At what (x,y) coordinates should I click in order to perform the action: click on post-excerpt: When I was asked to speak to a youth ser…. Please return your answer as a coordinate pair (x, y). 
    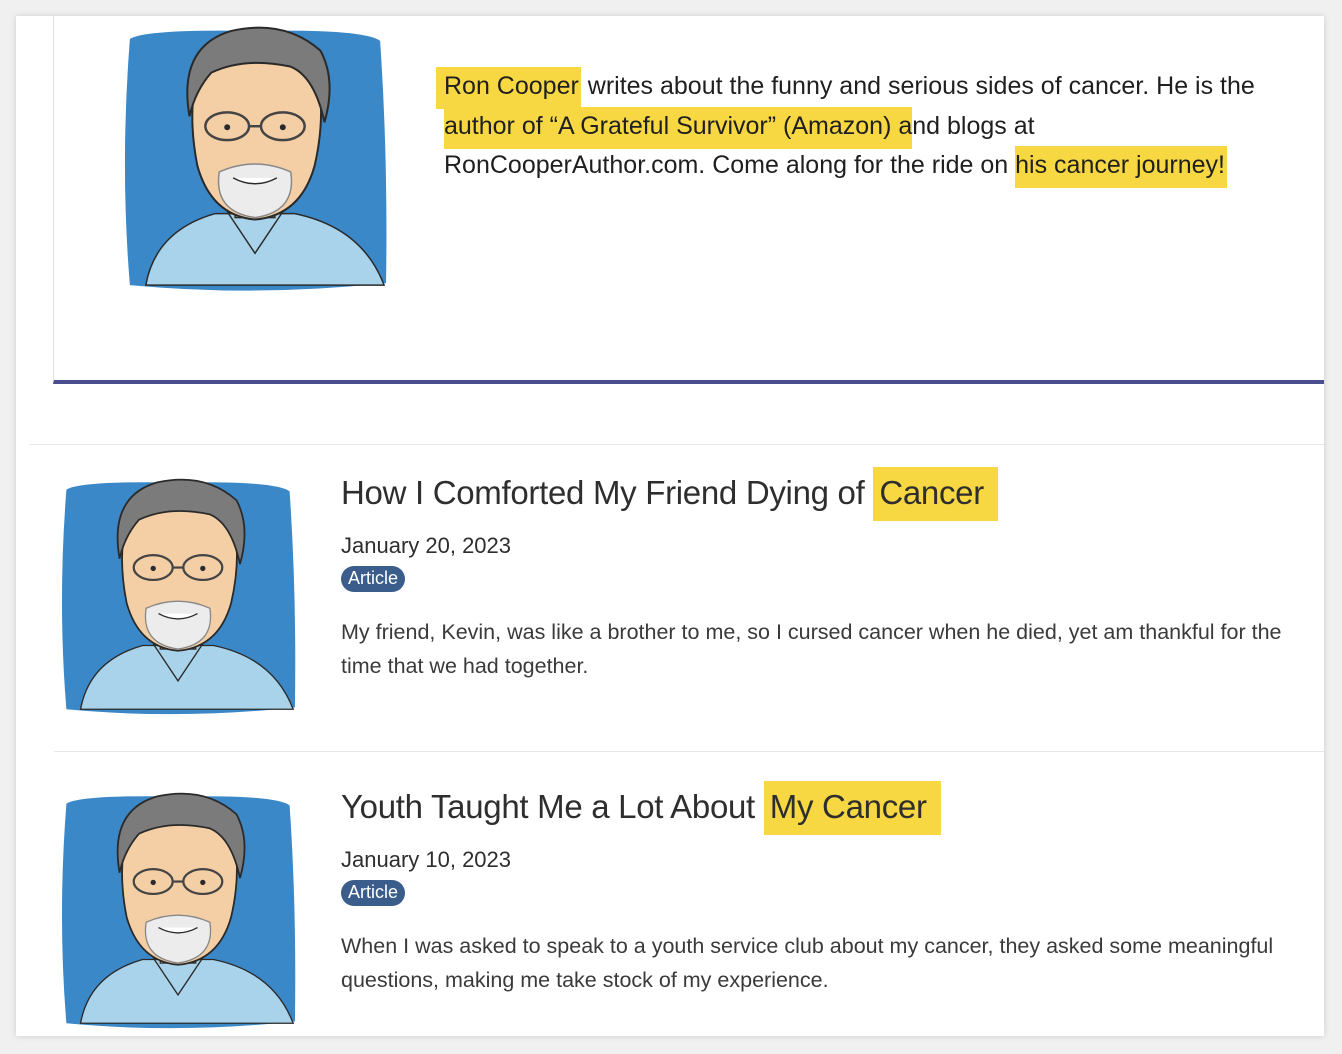
    Looking at the image, I should click on (807, 963).